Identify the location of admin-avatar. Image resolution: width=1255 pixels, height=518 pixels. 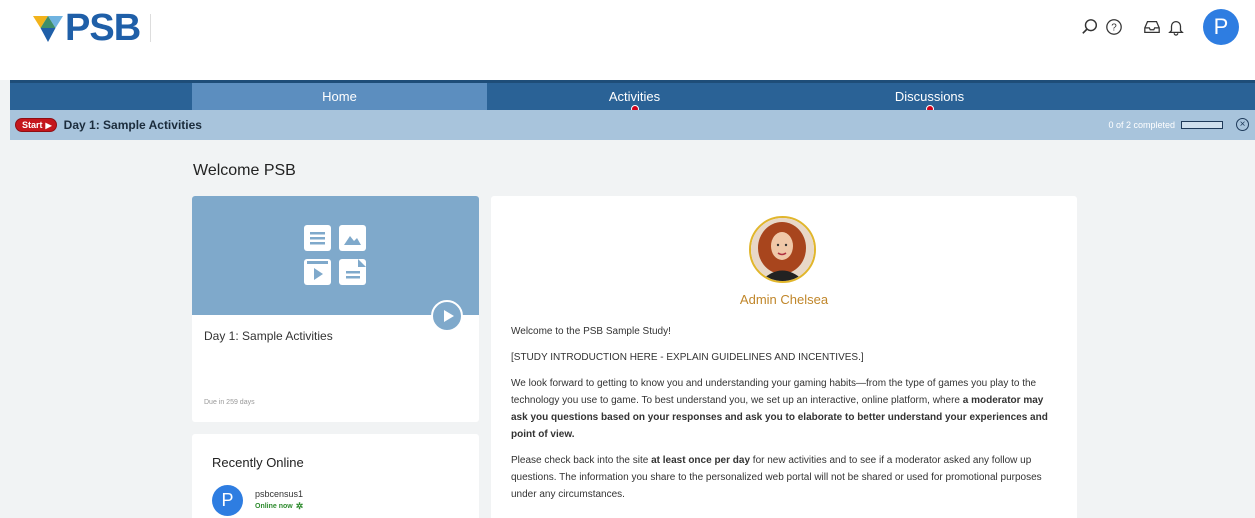
(782, 249).